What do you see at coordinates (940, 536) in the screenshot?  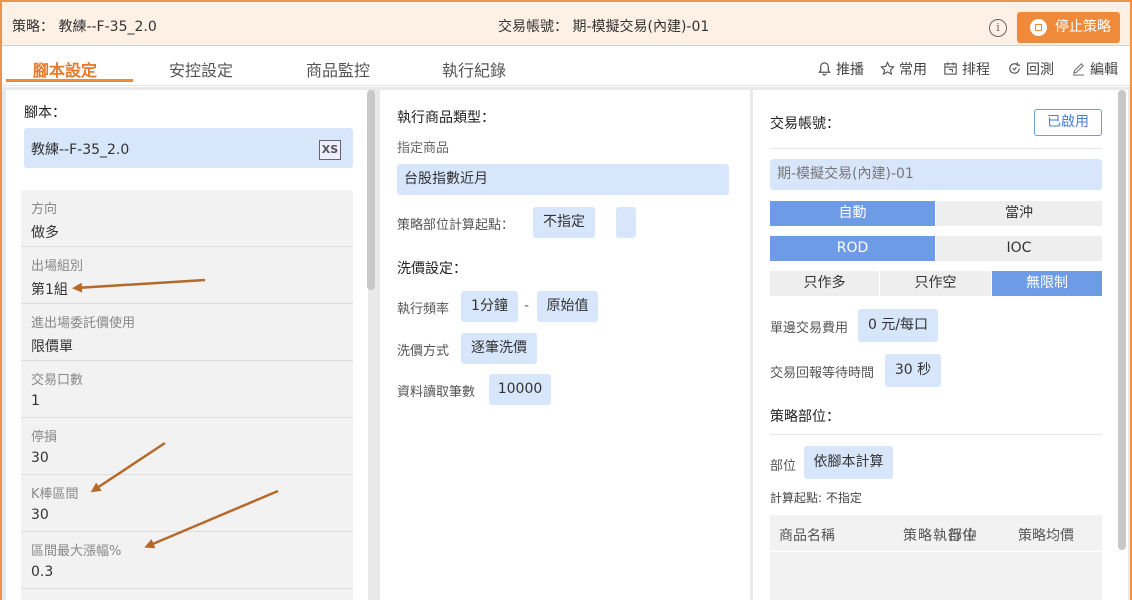 I see `running-status: 策略執行中` at bounding box center [940, 536].